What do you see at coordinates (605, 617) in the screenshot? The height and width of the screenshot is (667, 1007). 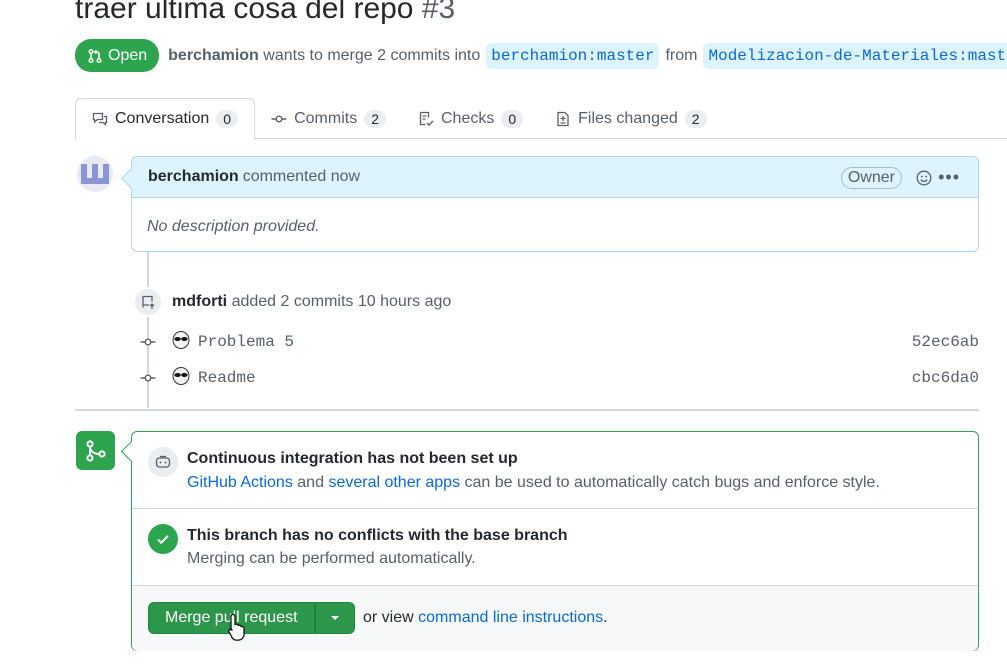 I see `period: .` at bounding box center [605, 617].